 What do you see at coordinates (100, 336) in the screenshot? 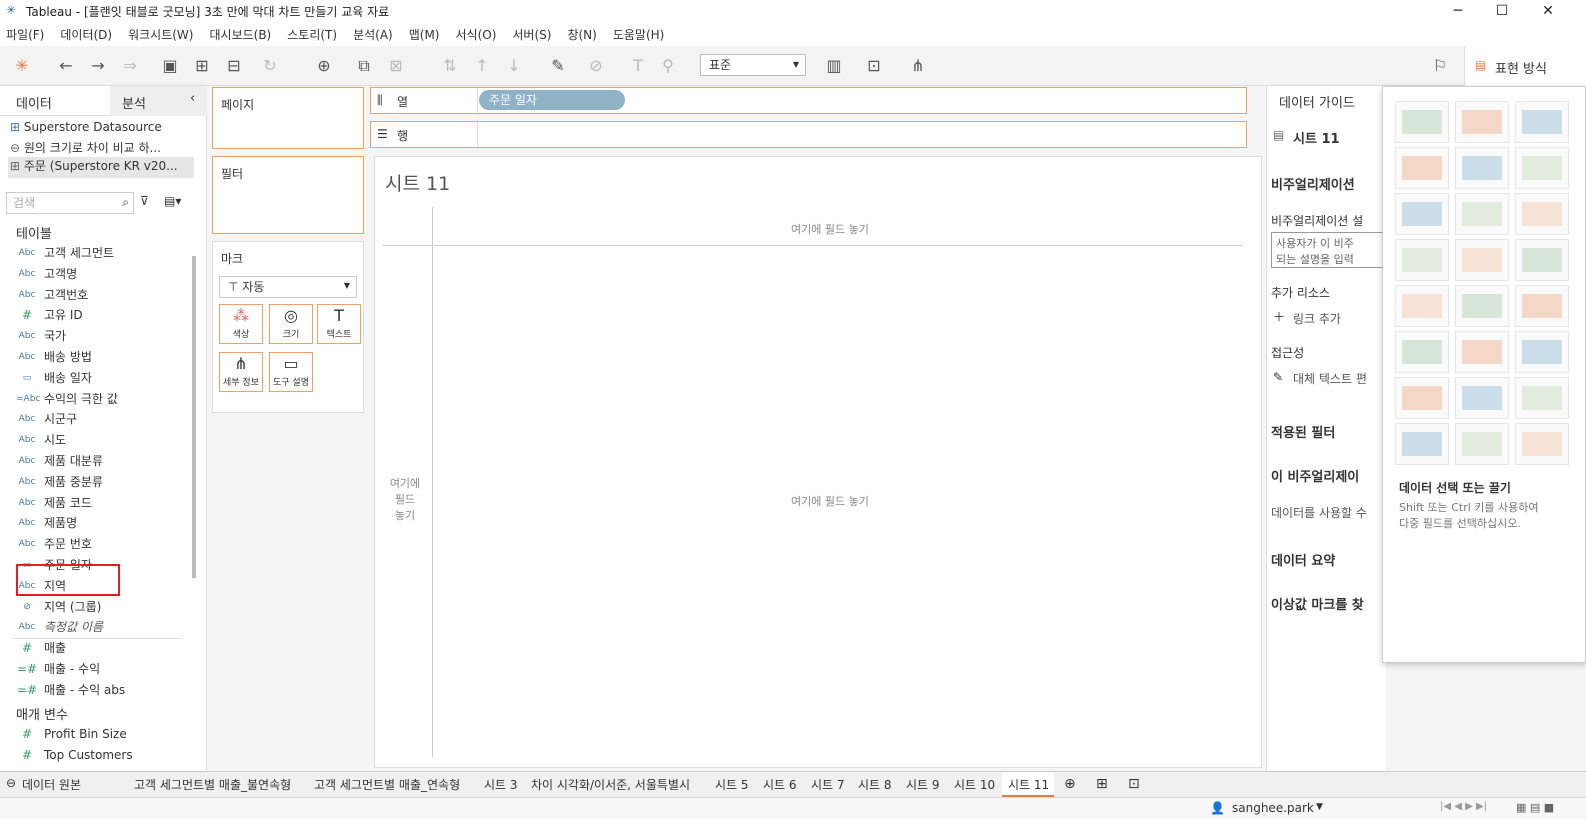
I see `field-item: Abc 국가` at bounding box center [100, 336].